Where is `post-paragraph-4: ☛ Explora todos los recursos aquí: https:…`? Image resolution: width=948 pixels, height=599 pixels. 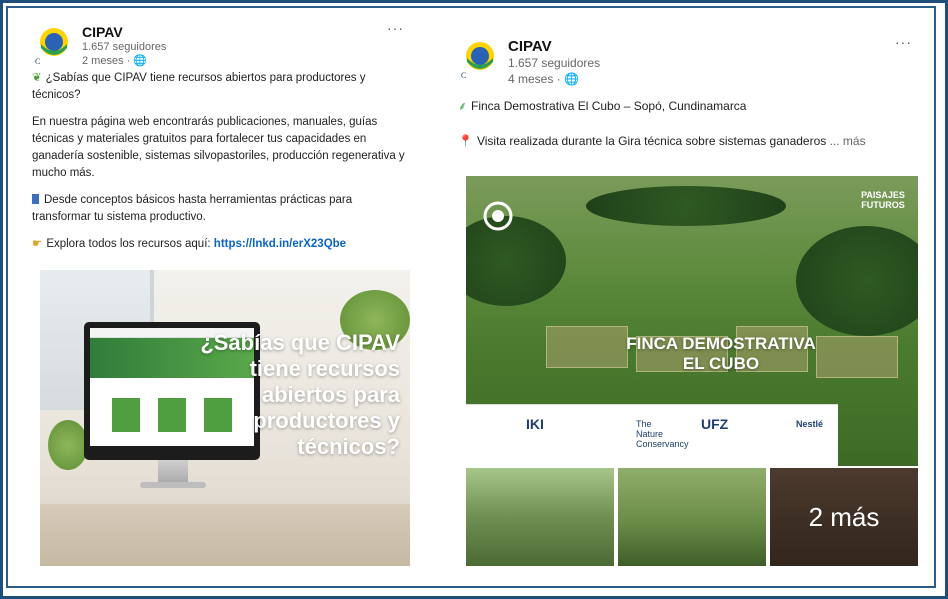
post-paragraph-4: ☛ Explora todos los recursos aquí: https:… is located at coordinates (222, 244).